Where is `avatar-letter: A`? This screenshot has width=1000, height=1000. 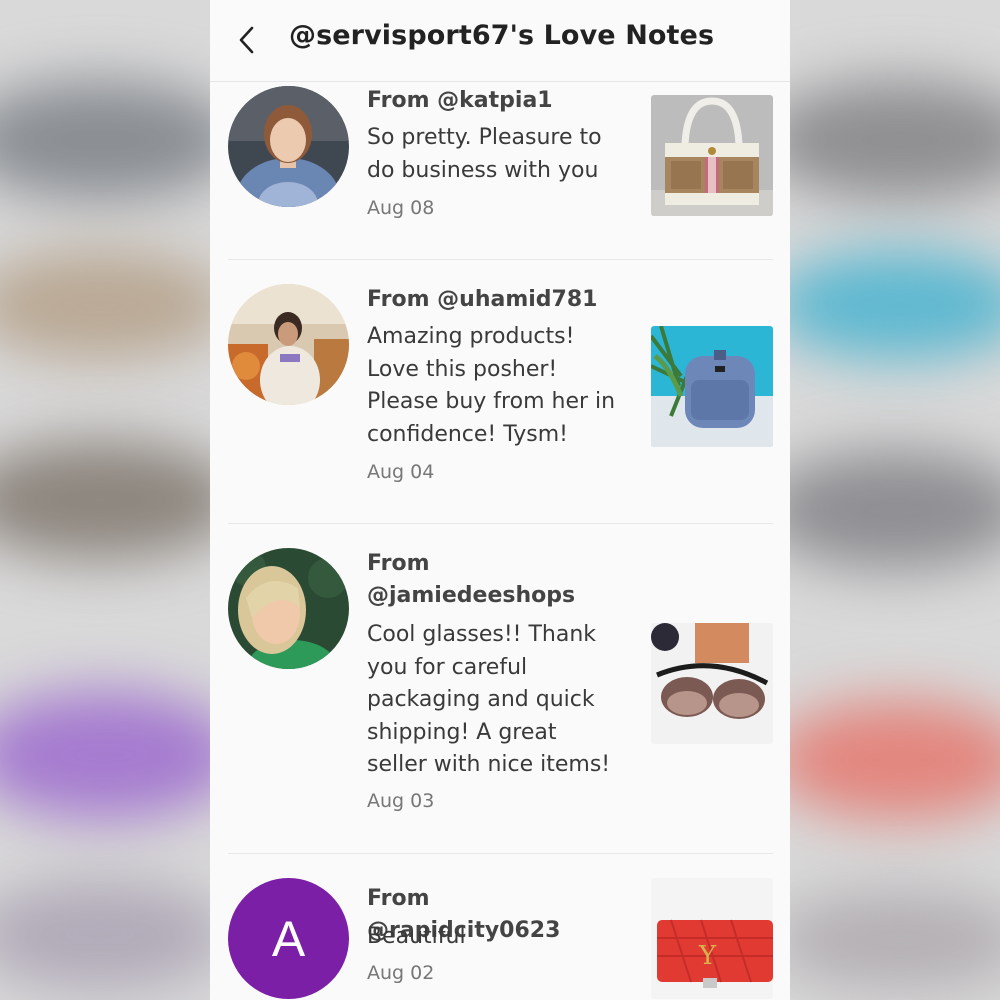
avatar-letter: A is located at coordinates (288, 938).